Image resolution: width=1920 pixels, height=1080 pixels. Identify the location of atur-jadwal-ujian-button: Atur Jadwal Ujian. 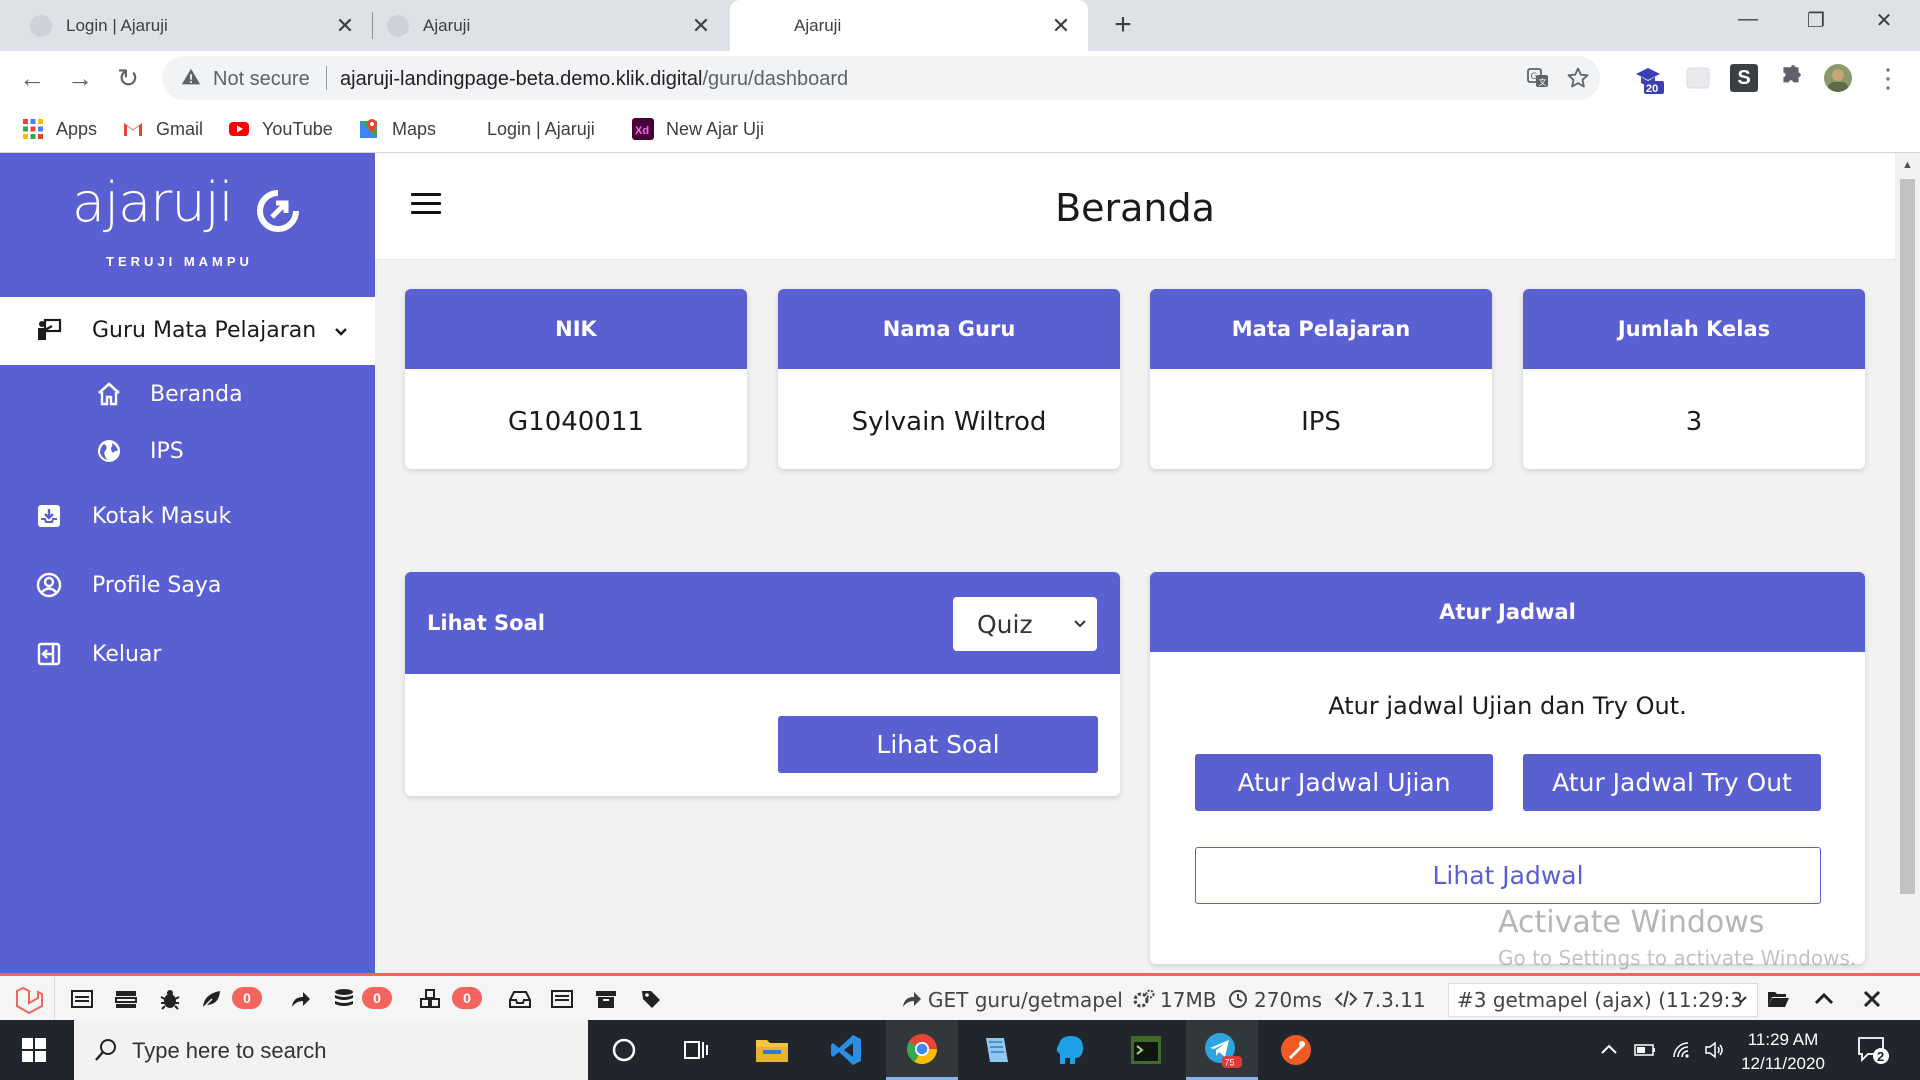
(1344, 782).